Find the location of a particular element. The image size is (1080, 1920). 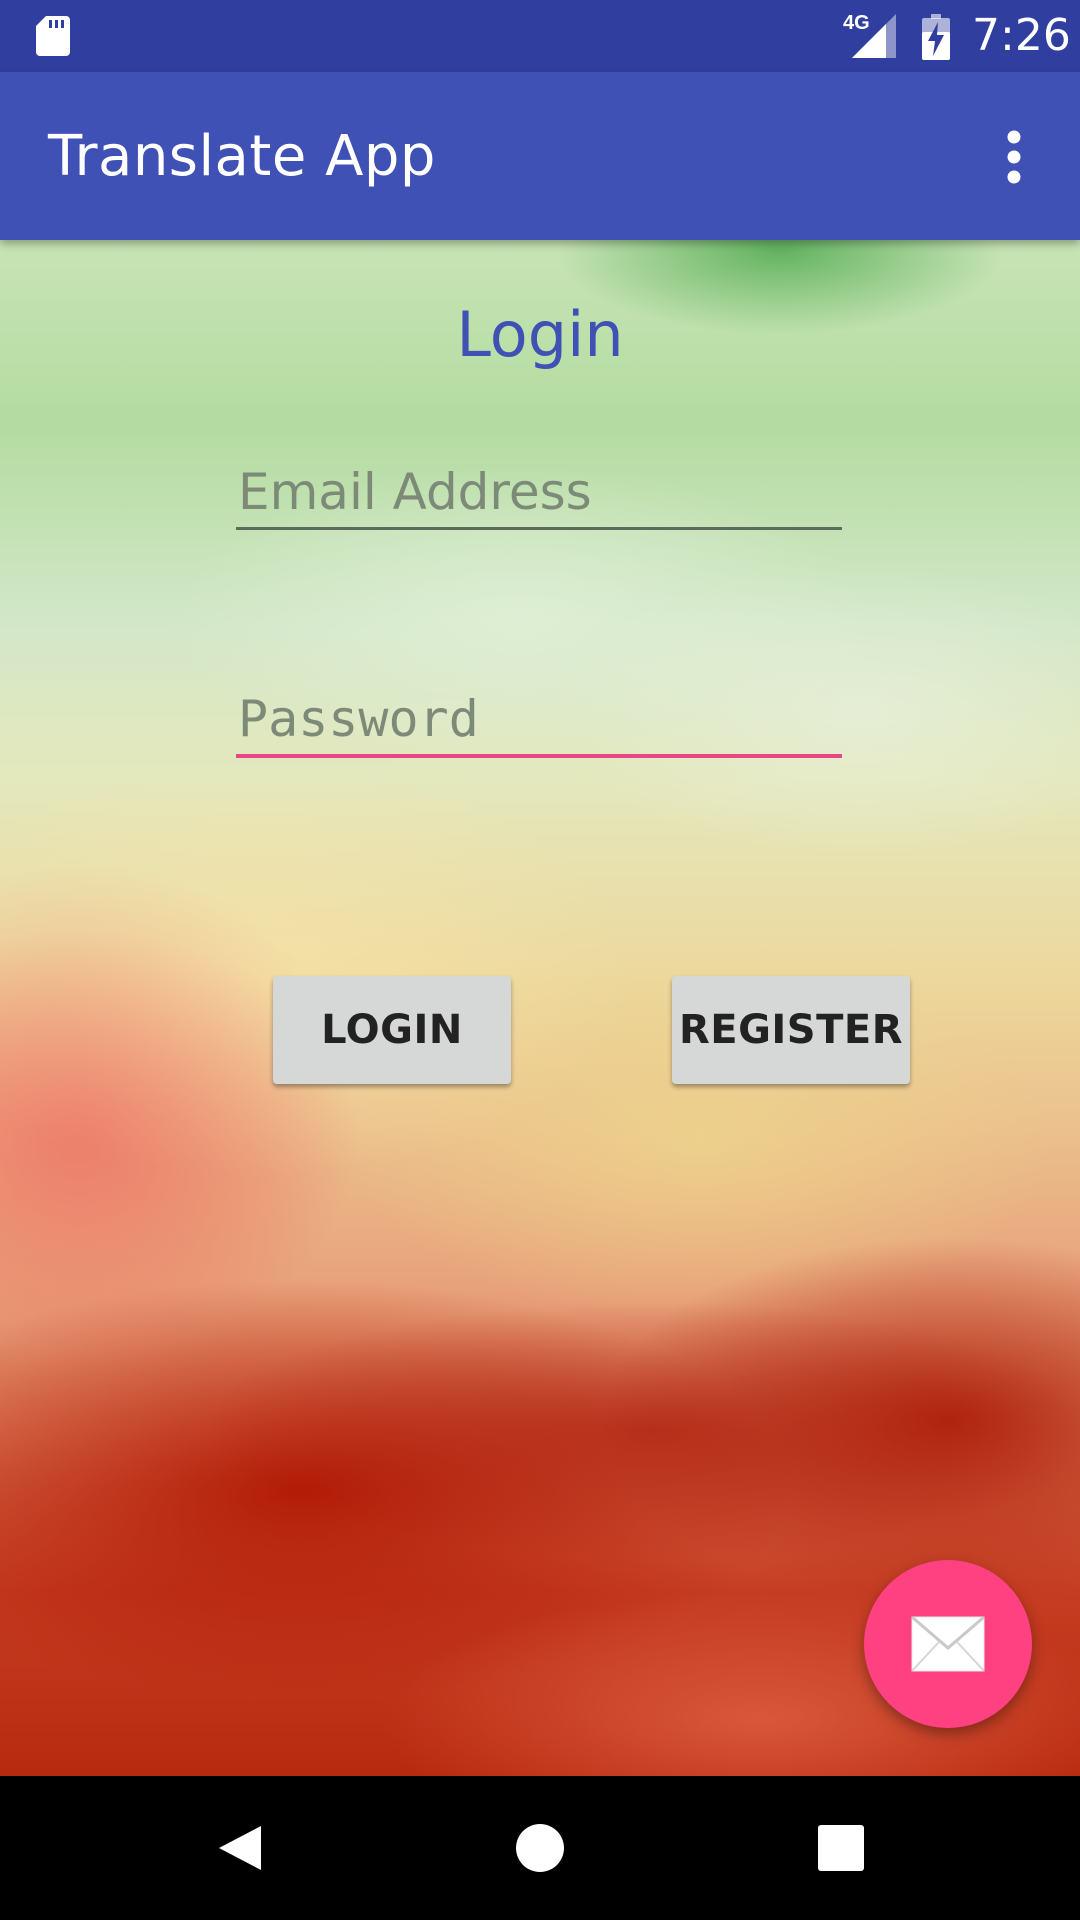

password-field is located at coordinates (539, 721).